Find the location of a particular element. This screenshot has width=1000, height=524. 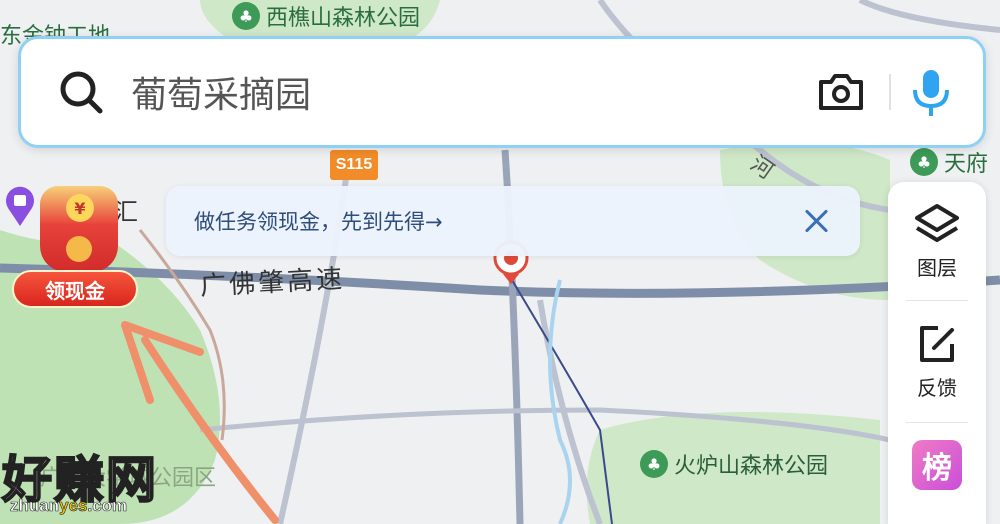

poi-park-top: ♣ 西樵山森林公园 is located at coordinates (326, 16).